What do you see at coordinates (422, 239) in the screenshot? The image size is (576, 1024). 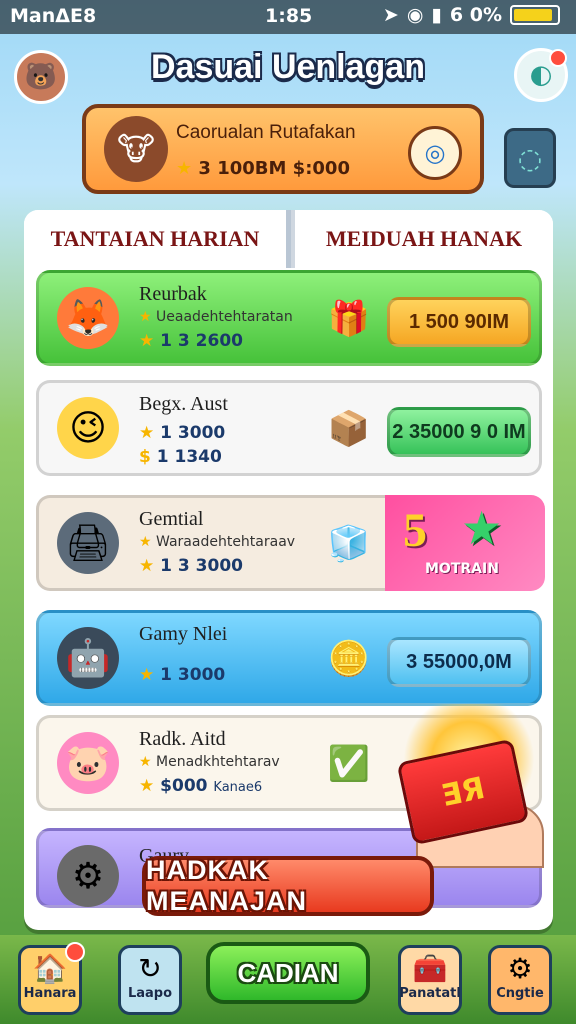 I see `tab-weekly: MEIDUAH HANAK` at bounding box center [422, 239].